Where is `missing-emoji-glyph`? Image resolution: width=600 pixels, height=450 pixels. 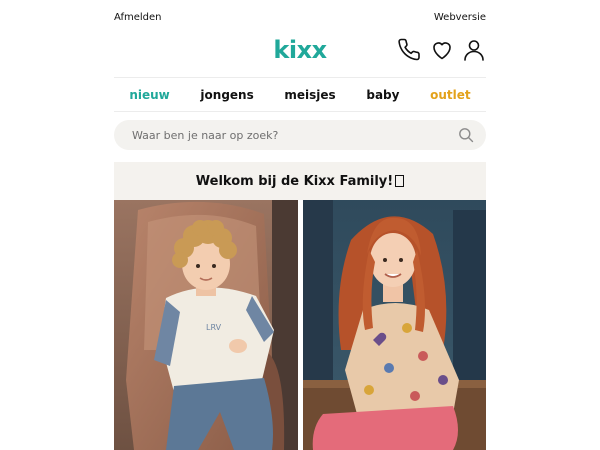
missing-emoji-glyph is located at coordinates (400, 181).